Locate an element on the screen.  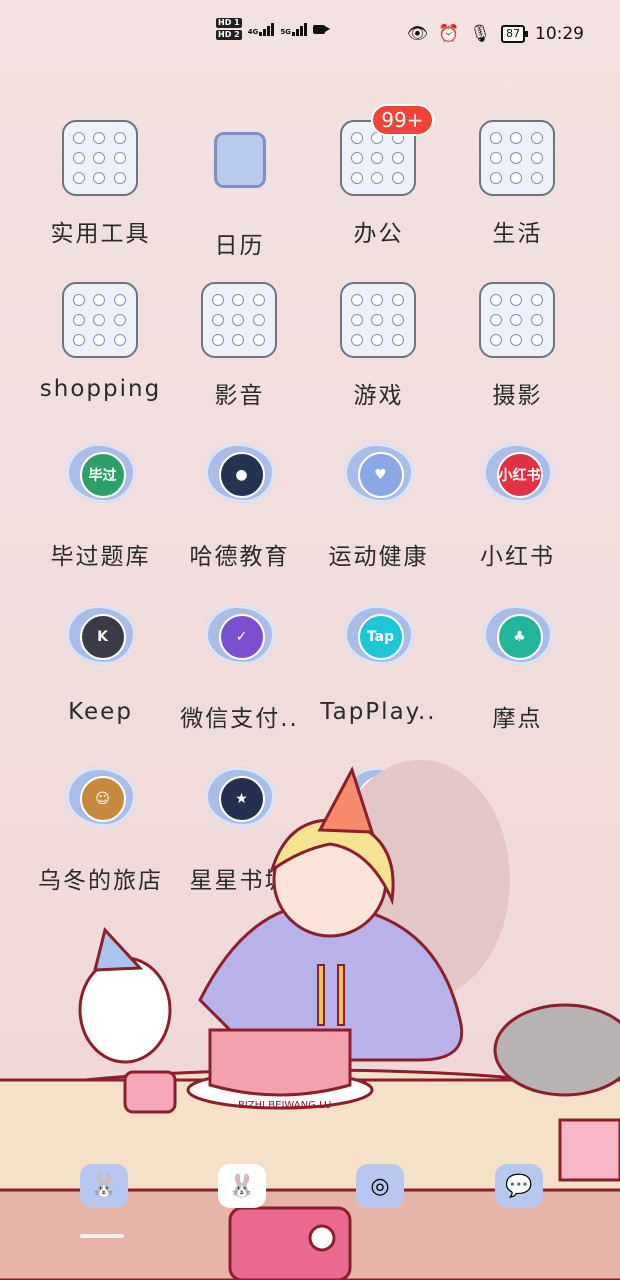
home-indicator is located at coordinates (102, 1236).